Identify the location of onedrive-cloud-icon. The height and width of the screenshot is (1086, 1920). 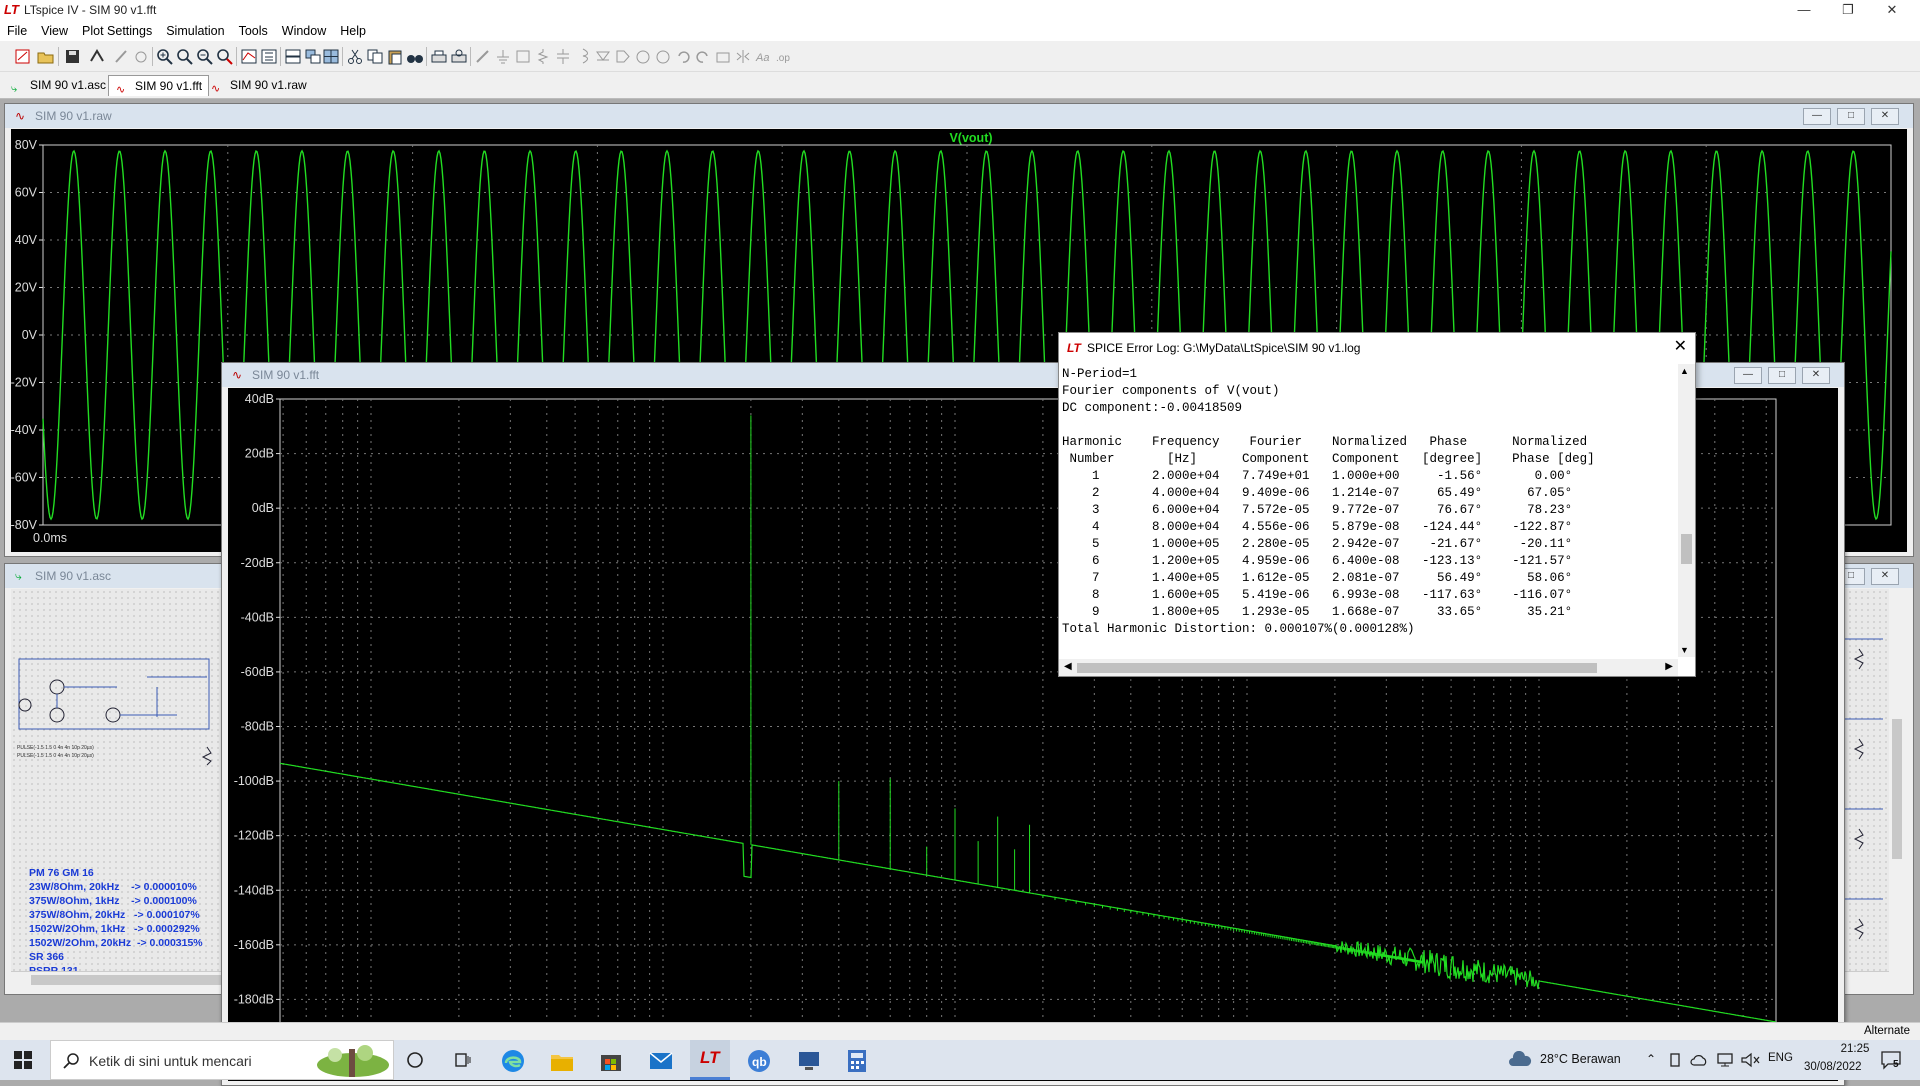
(1699, 1060).